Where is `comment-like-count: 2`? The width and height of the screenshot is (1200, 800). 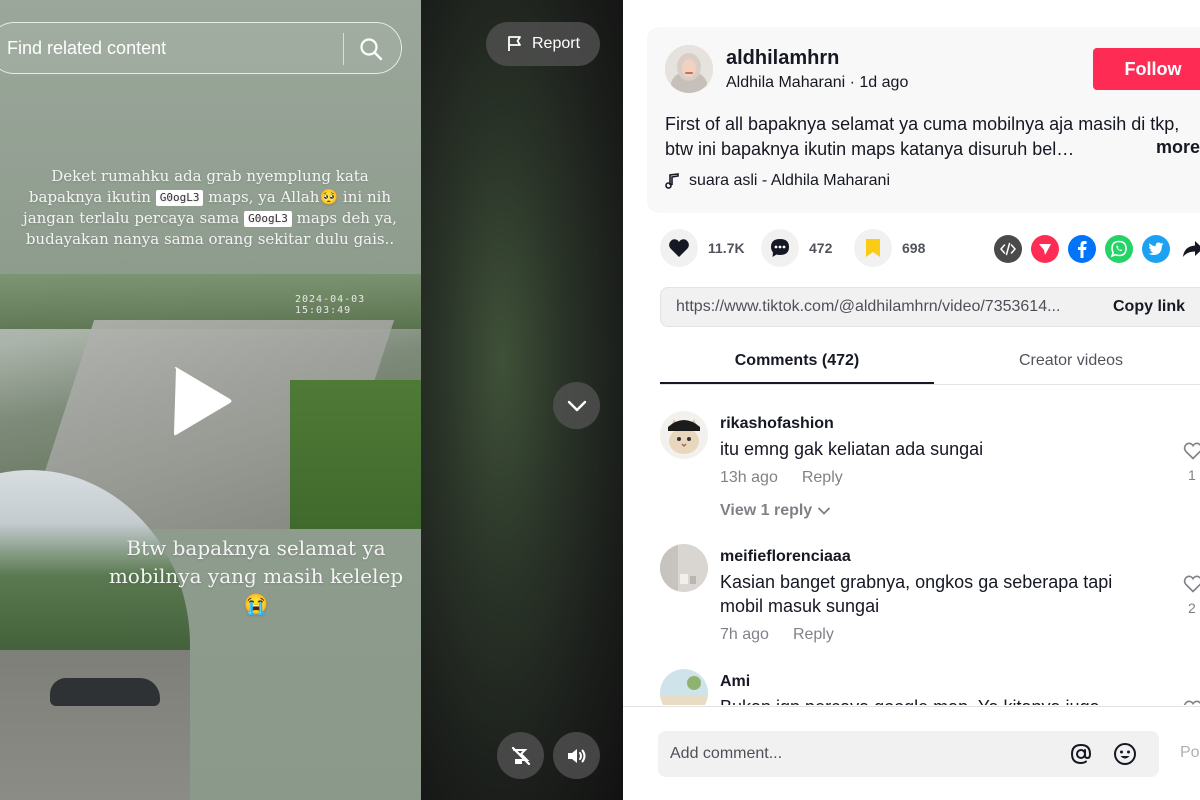 comment-like-count: 2 is located at coordinates (1192, 608).